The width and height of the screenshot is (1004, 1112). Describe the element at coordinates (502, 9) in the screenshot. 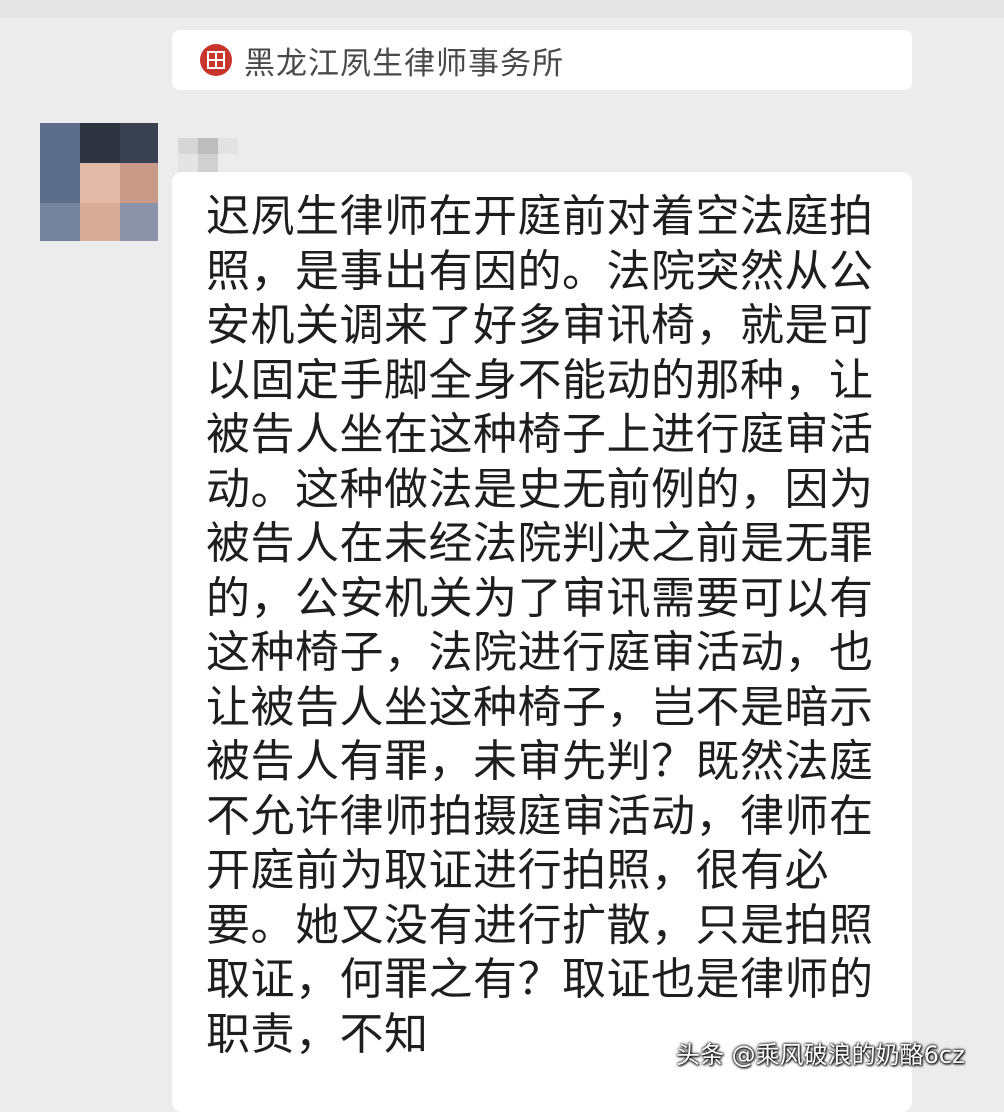

I see `top-strip` at that location.